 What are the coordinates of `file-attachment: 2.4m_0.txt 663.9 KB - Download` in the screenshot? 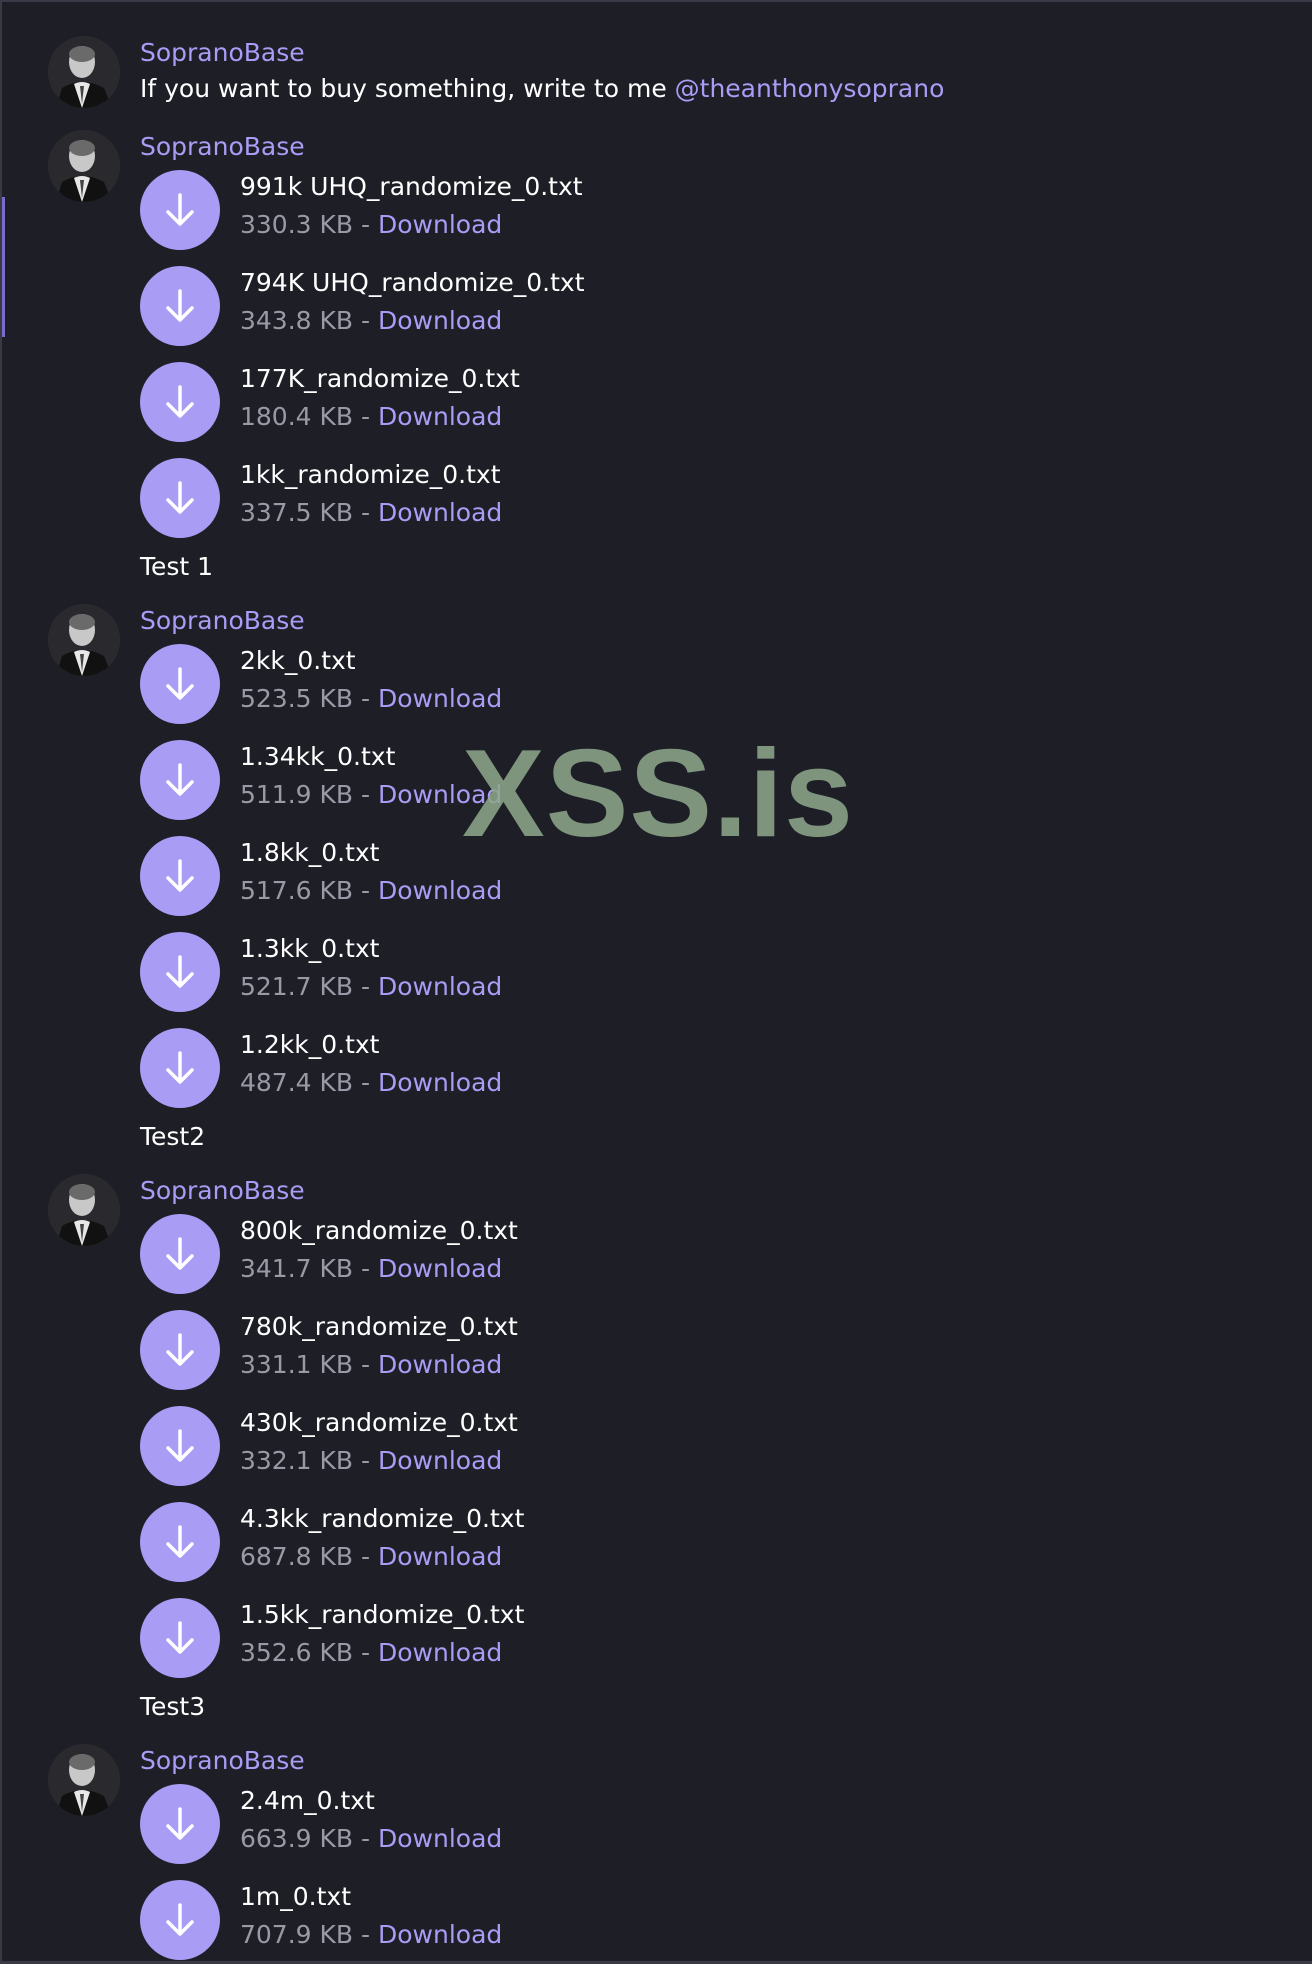 It's located at (490, 1824).